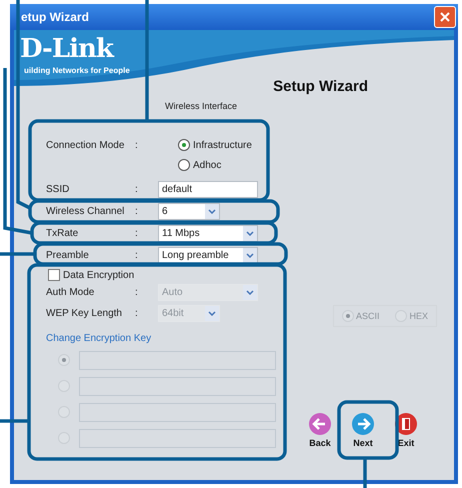  Describe the element at coordinates (54, 275) in the screenshot. I see `checkbox` at that location.